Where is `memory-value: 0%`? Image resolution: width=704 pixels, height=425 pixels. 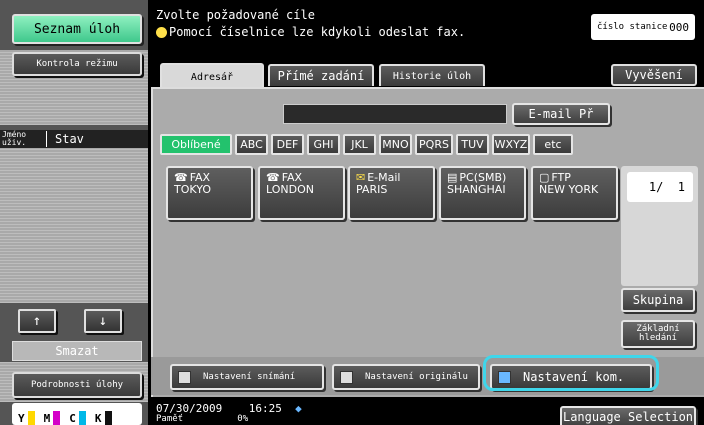
memory-value: 0% is located at coordinates (243, 419).